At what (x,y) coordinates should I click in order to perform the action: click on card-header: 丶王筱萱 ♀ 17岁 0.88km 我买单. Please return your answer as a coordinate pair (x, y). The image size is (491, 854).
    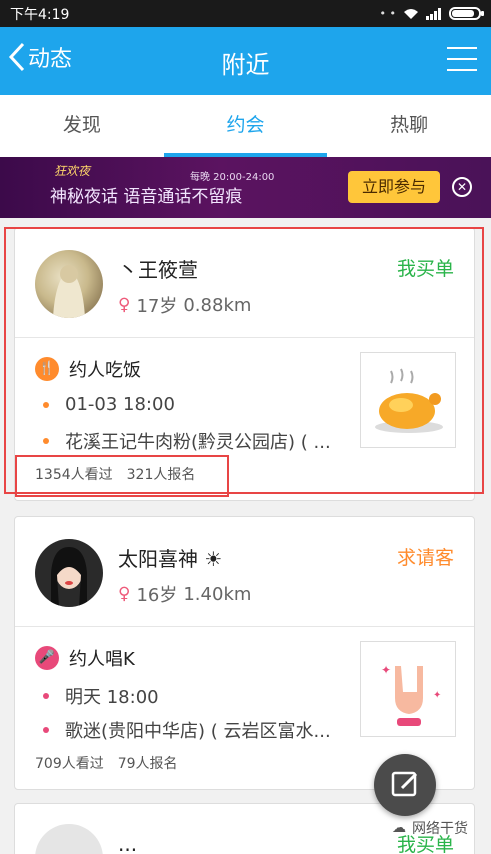
    Looking at the image, I should click on (244, 283).